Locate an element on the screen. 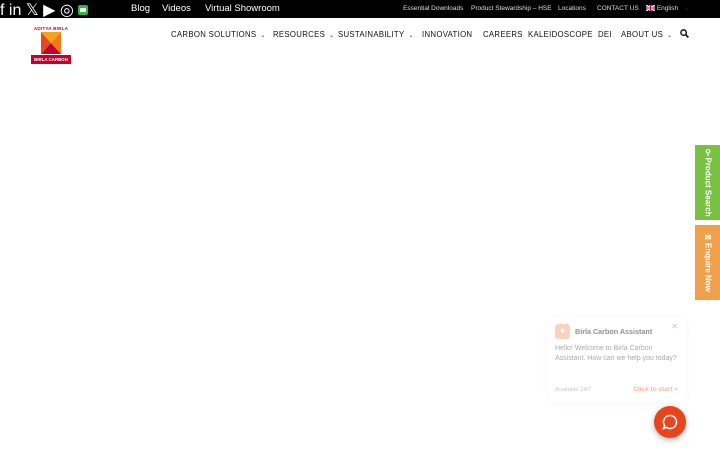 The image size is (720, 450). logo: ADITYA BIRLA BIRLA CARBON is located at coordinates (51, 45).